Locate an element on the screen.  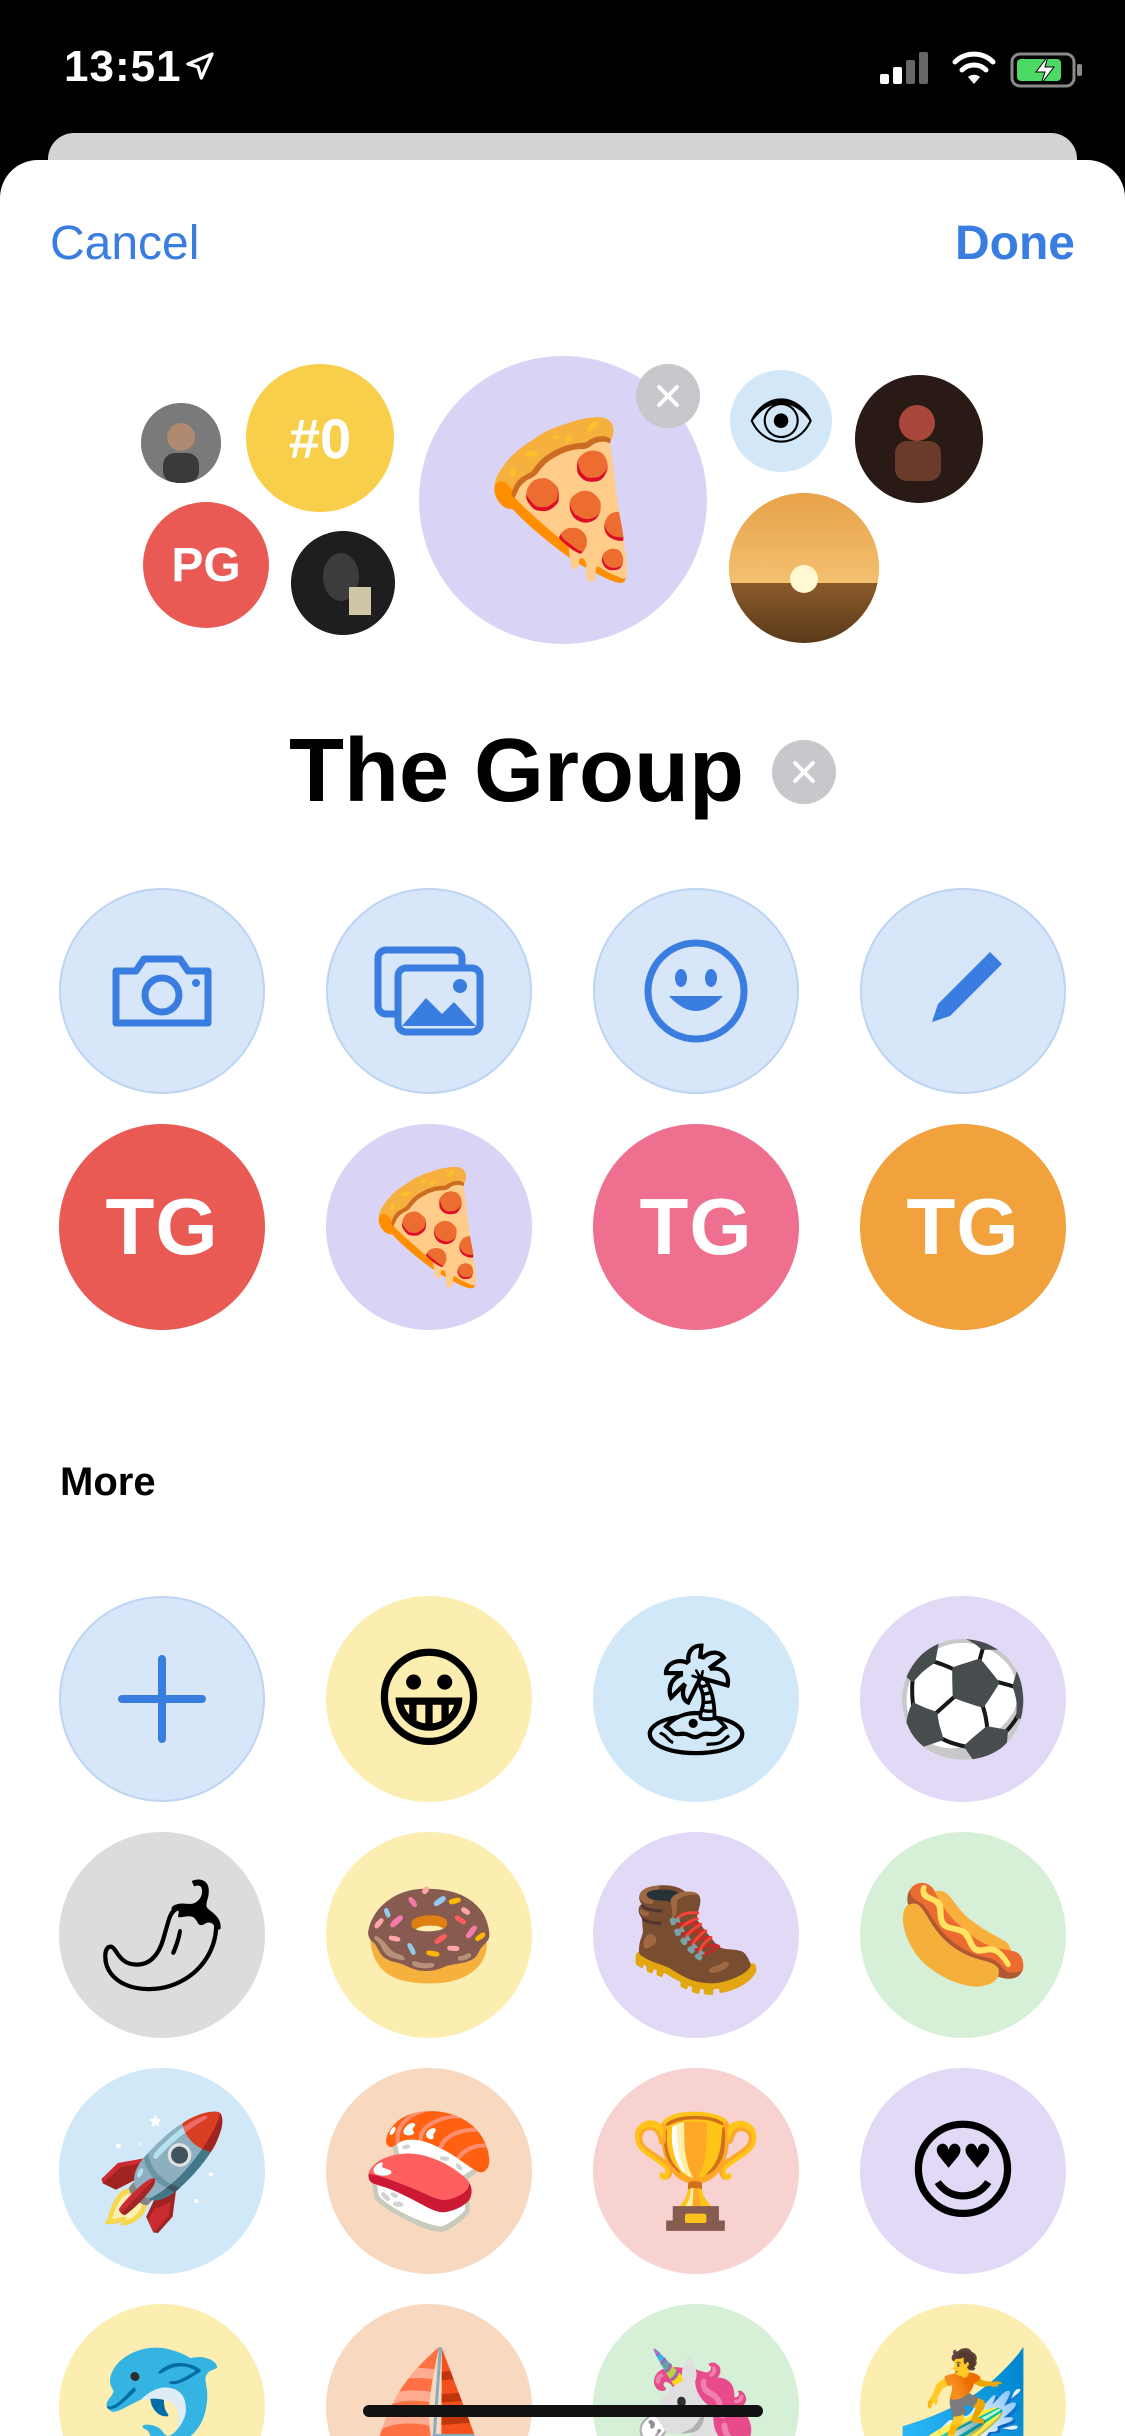
done-button: Done is located at coordinates (1015, 243).